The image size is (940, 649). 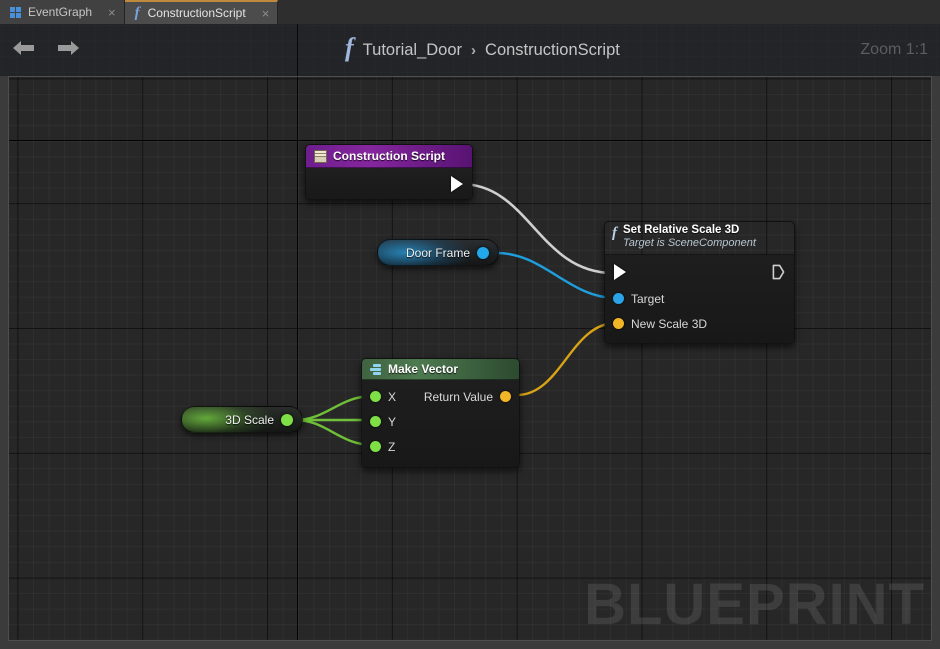 I want to click on pin-row-y: Y, so click(x=393, y=421).